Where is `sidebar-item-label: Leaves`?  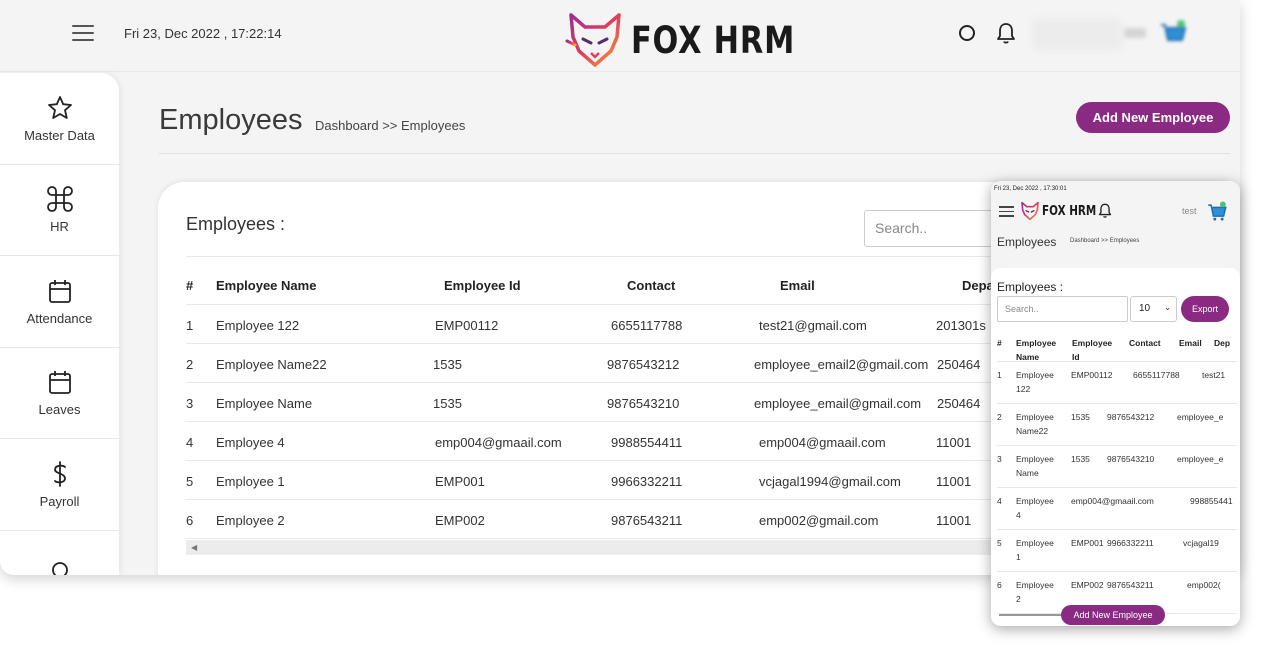
sidebar-item-label: Leaves is located at coordinates (59, 410).